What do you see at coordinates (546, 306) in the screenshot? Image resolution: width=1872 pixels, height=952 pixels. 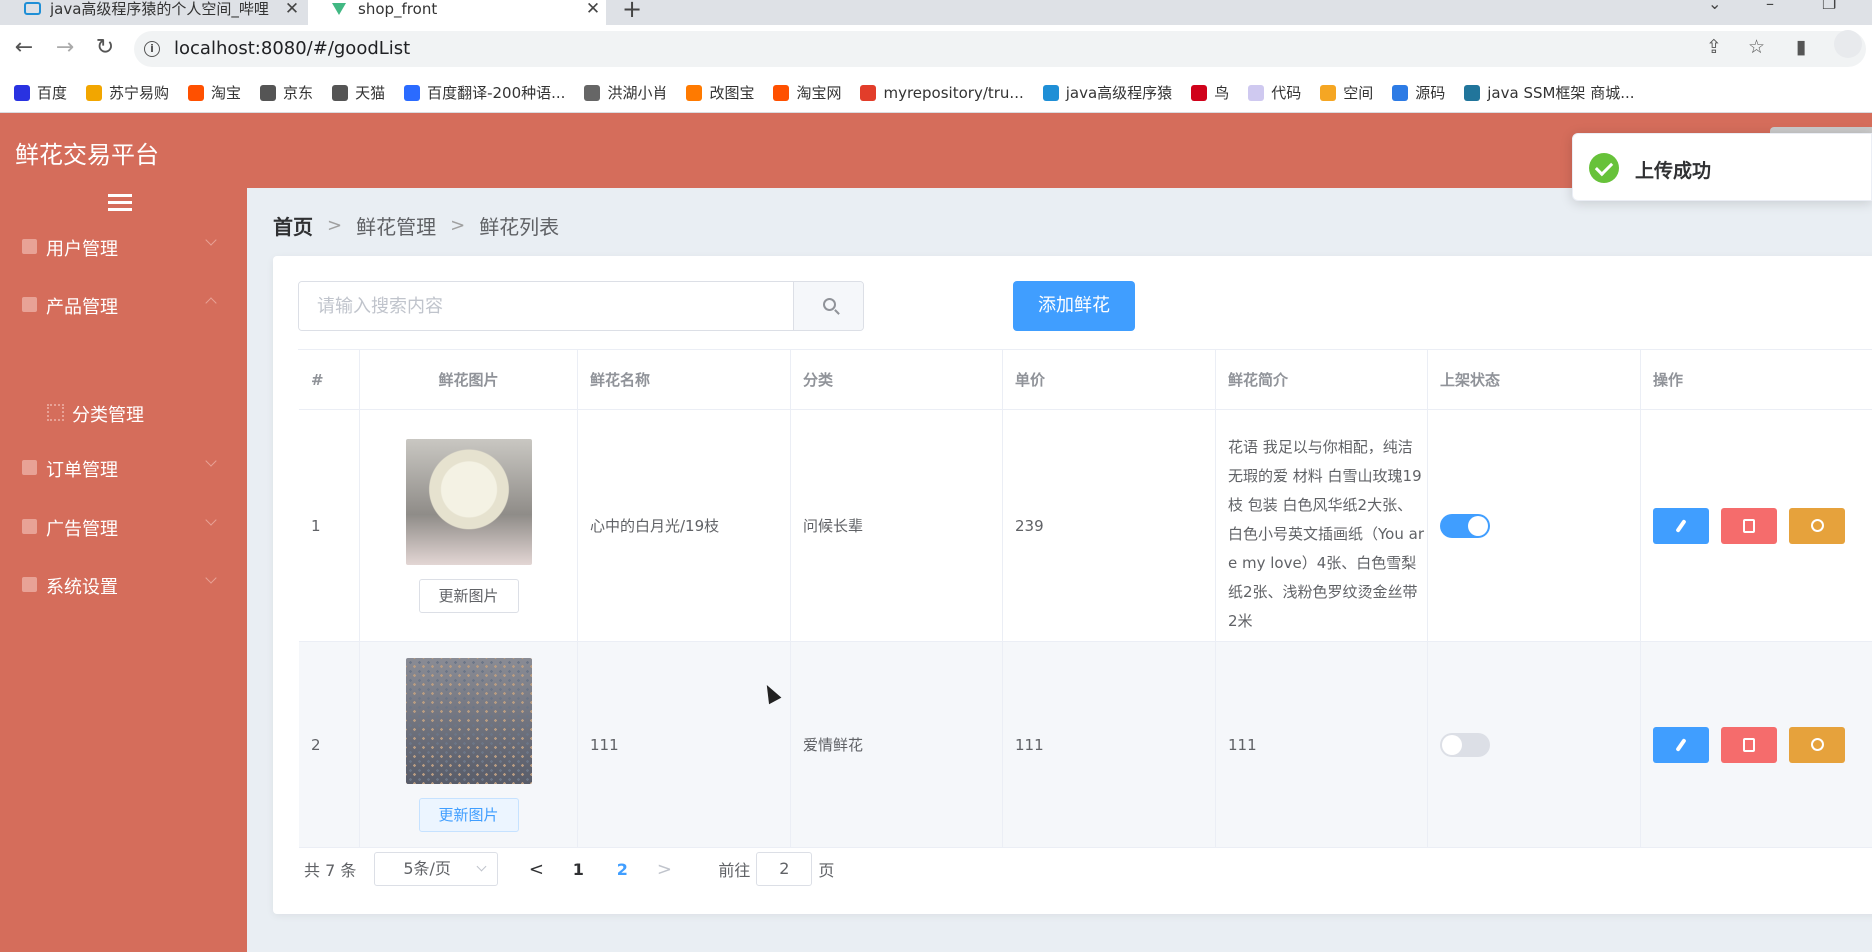 I see `search-input` at bounding box center [546, 306].